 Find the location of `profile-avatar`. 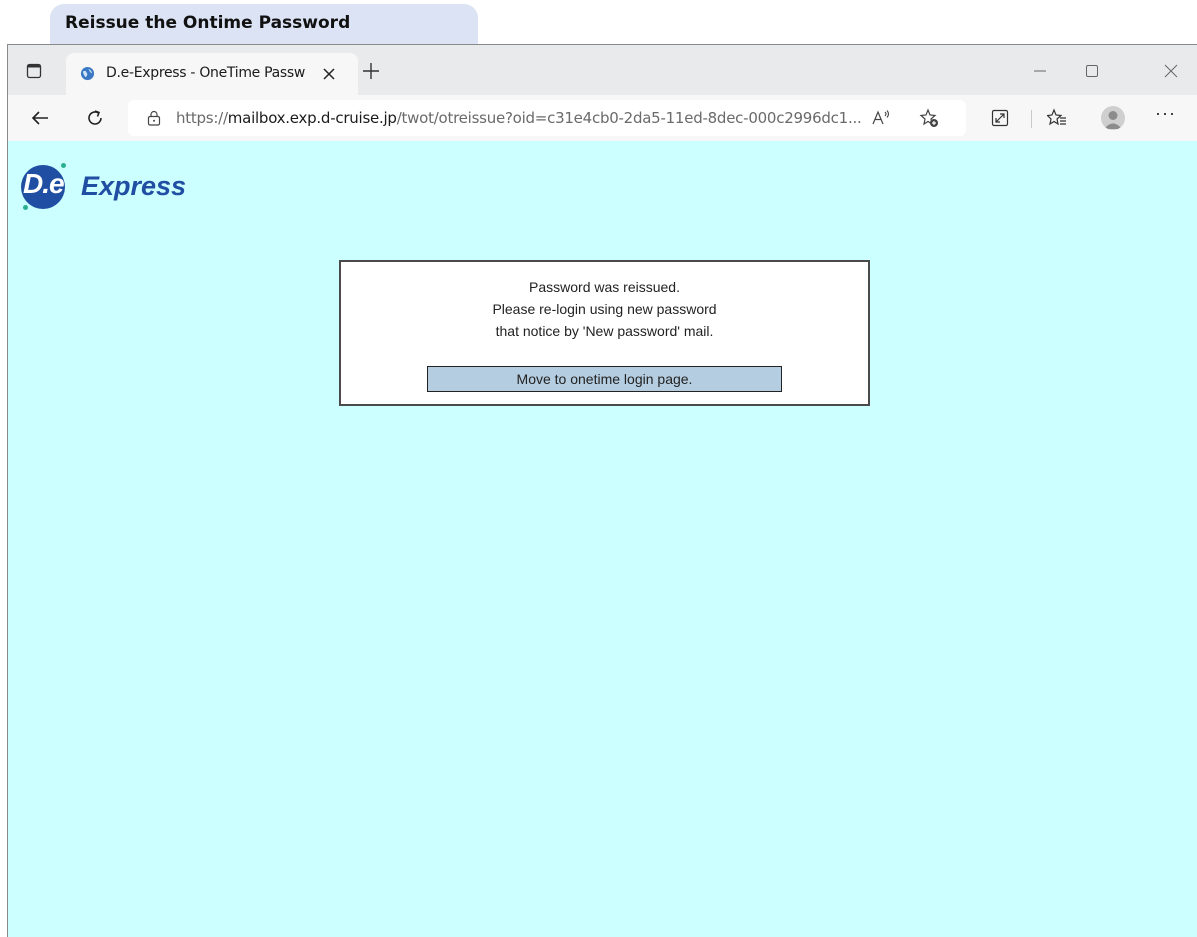

profile-avatar is located at coordinates (1113, 118).